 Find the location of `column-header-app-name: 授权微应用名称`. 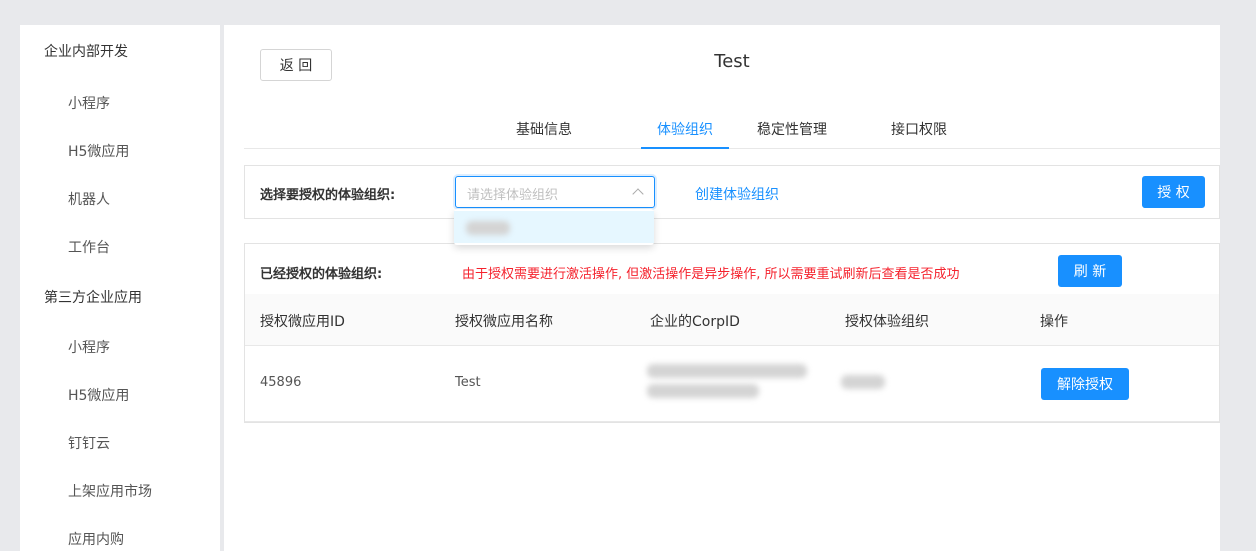

column-header-app-name: 授权微应用名称 is located at coordinates (504, 322).